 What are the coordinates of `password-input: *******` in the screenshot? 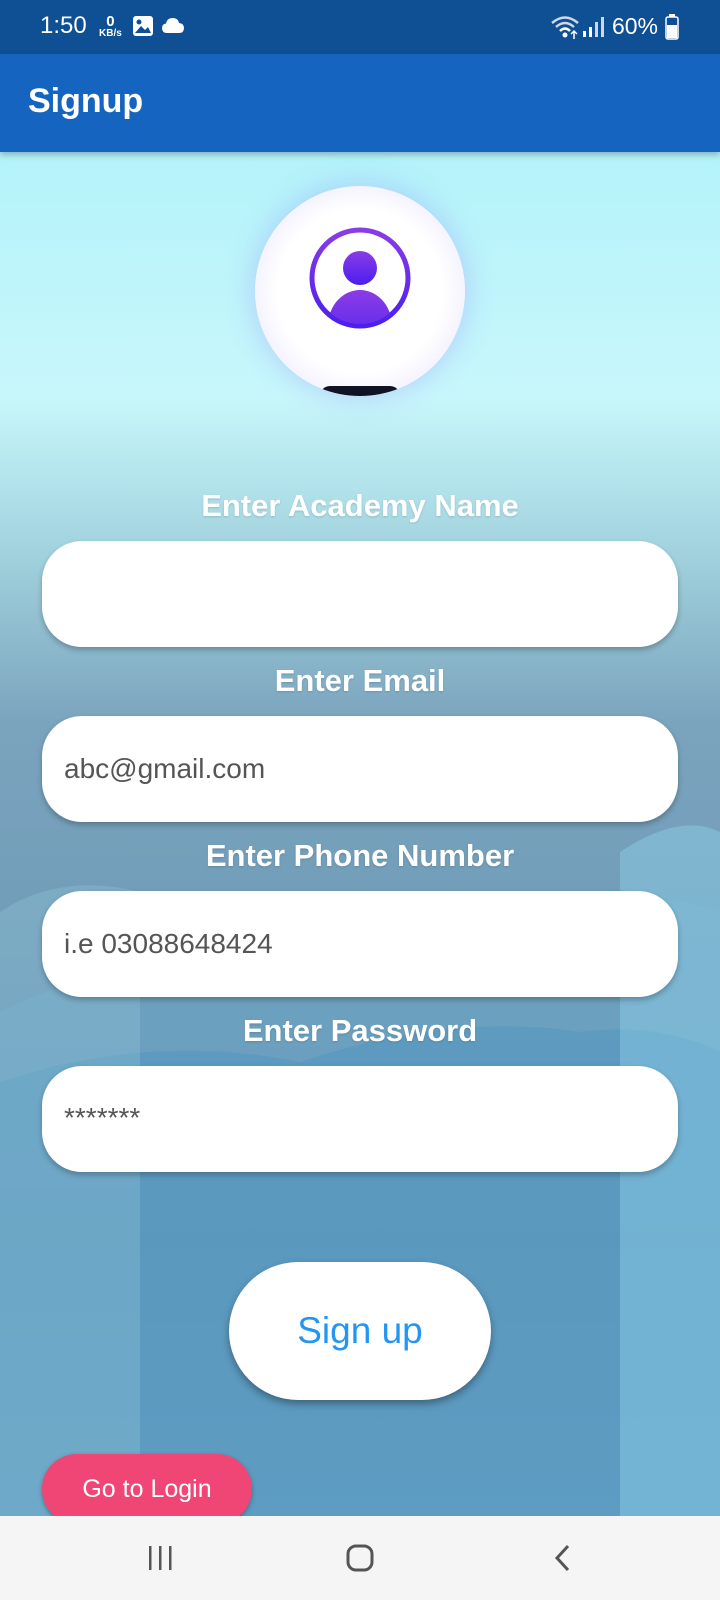 It's located at (360, 1119).